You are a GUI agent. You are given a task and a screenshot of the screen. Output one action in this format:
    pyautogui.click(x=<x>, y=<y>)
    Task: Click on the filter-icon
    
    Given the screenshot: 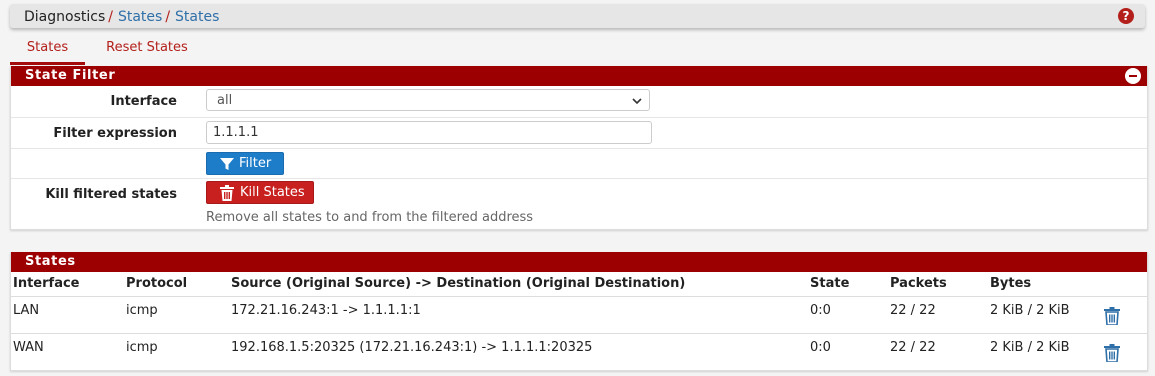 What is the action you would take?
    pyautogui.click(x=227, y=163)
    